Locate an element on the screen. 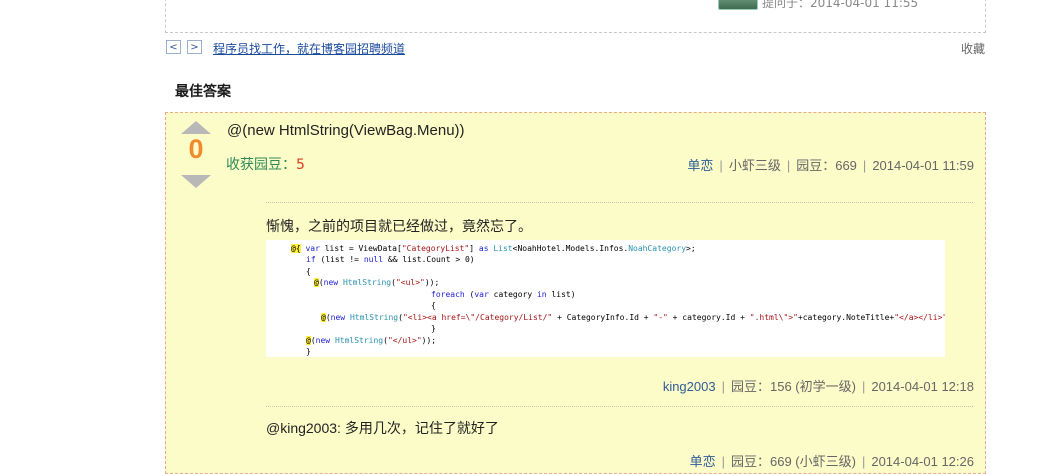 The height and width of the screenshot is (474, 1046). next-question-button: > is located at coordinates (194, 47).